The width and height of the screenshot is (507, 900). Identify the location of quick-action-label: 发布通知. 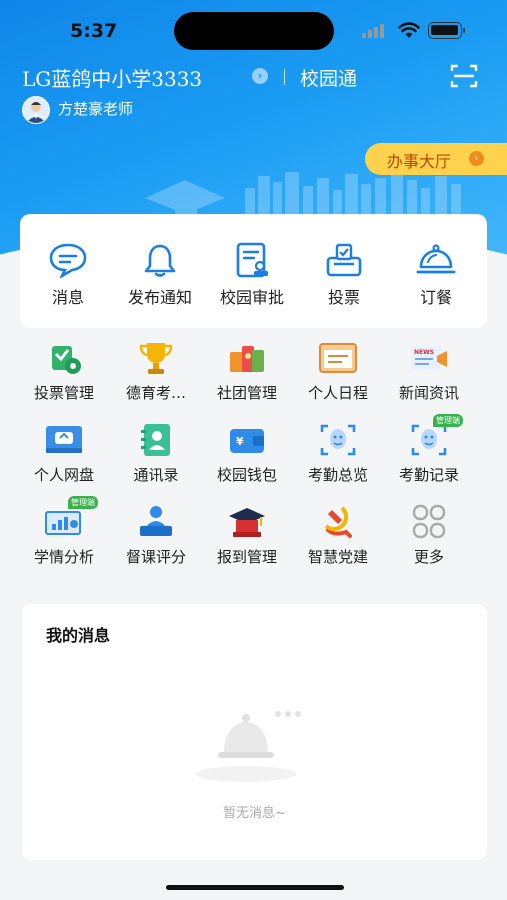
(159, 297).